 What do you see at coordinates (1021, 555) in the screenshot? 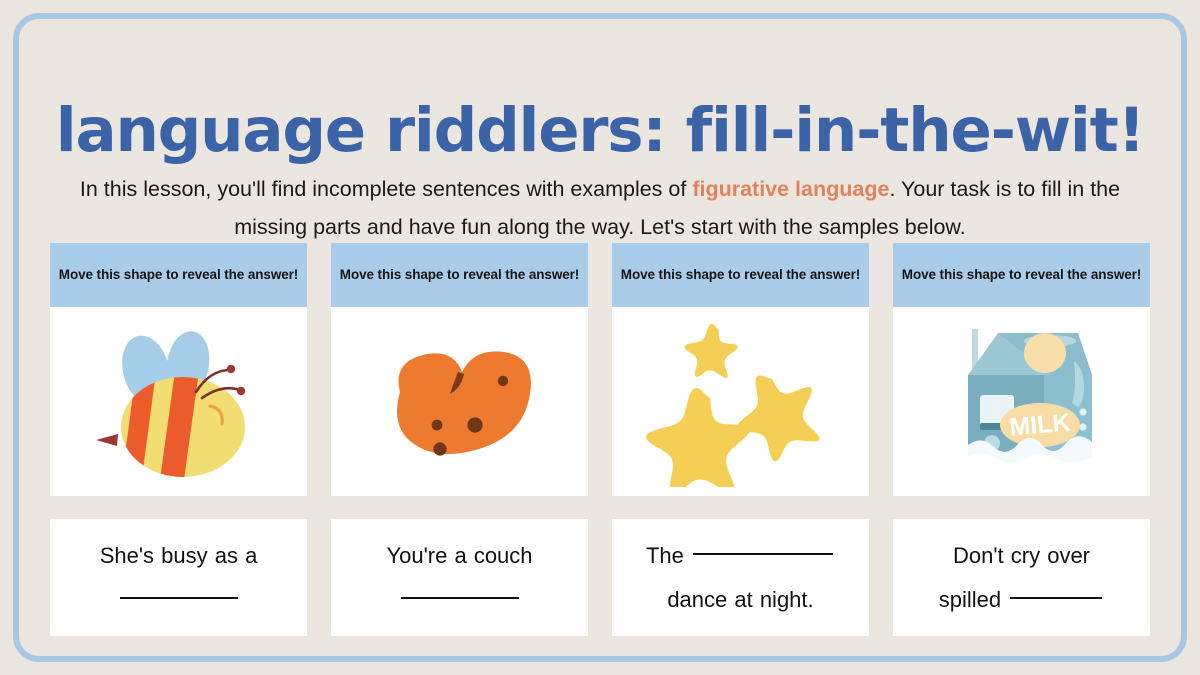
I see `sentence-line-4a: Don't cry over` at bounding box center [1021, 555].